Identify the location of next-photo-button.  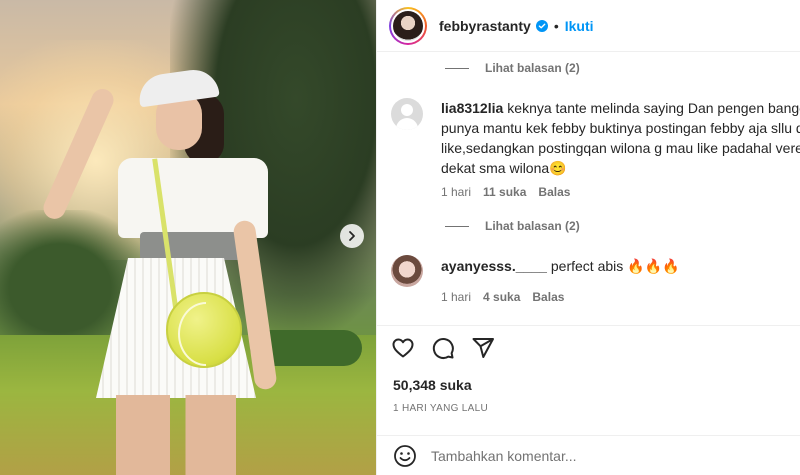
(352, 236).